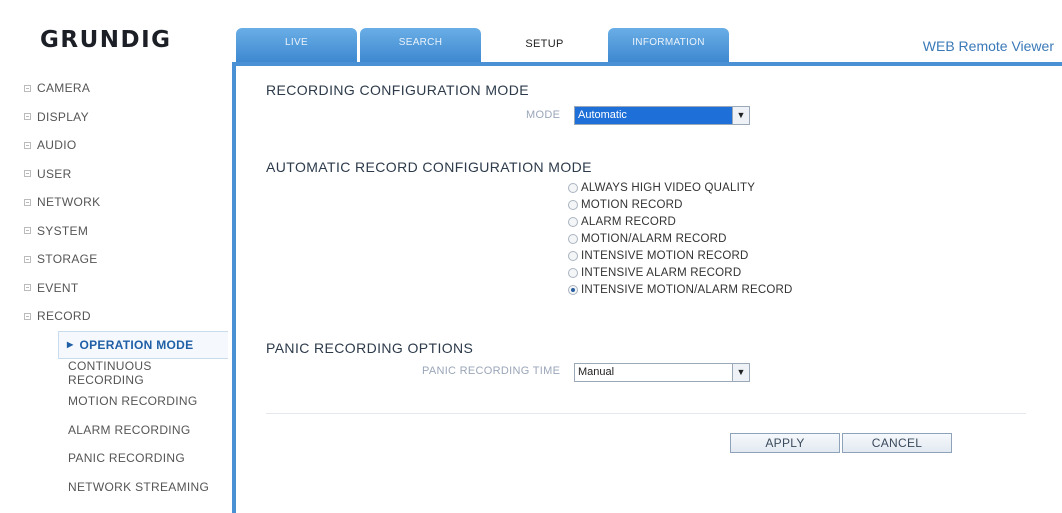 This screenshot has height=513, width=1062. What do you see at coordinates (63, 116) in the screenshot?
I see `sidebar-item-label: DISPLAY` at bounding box center [63, 116].